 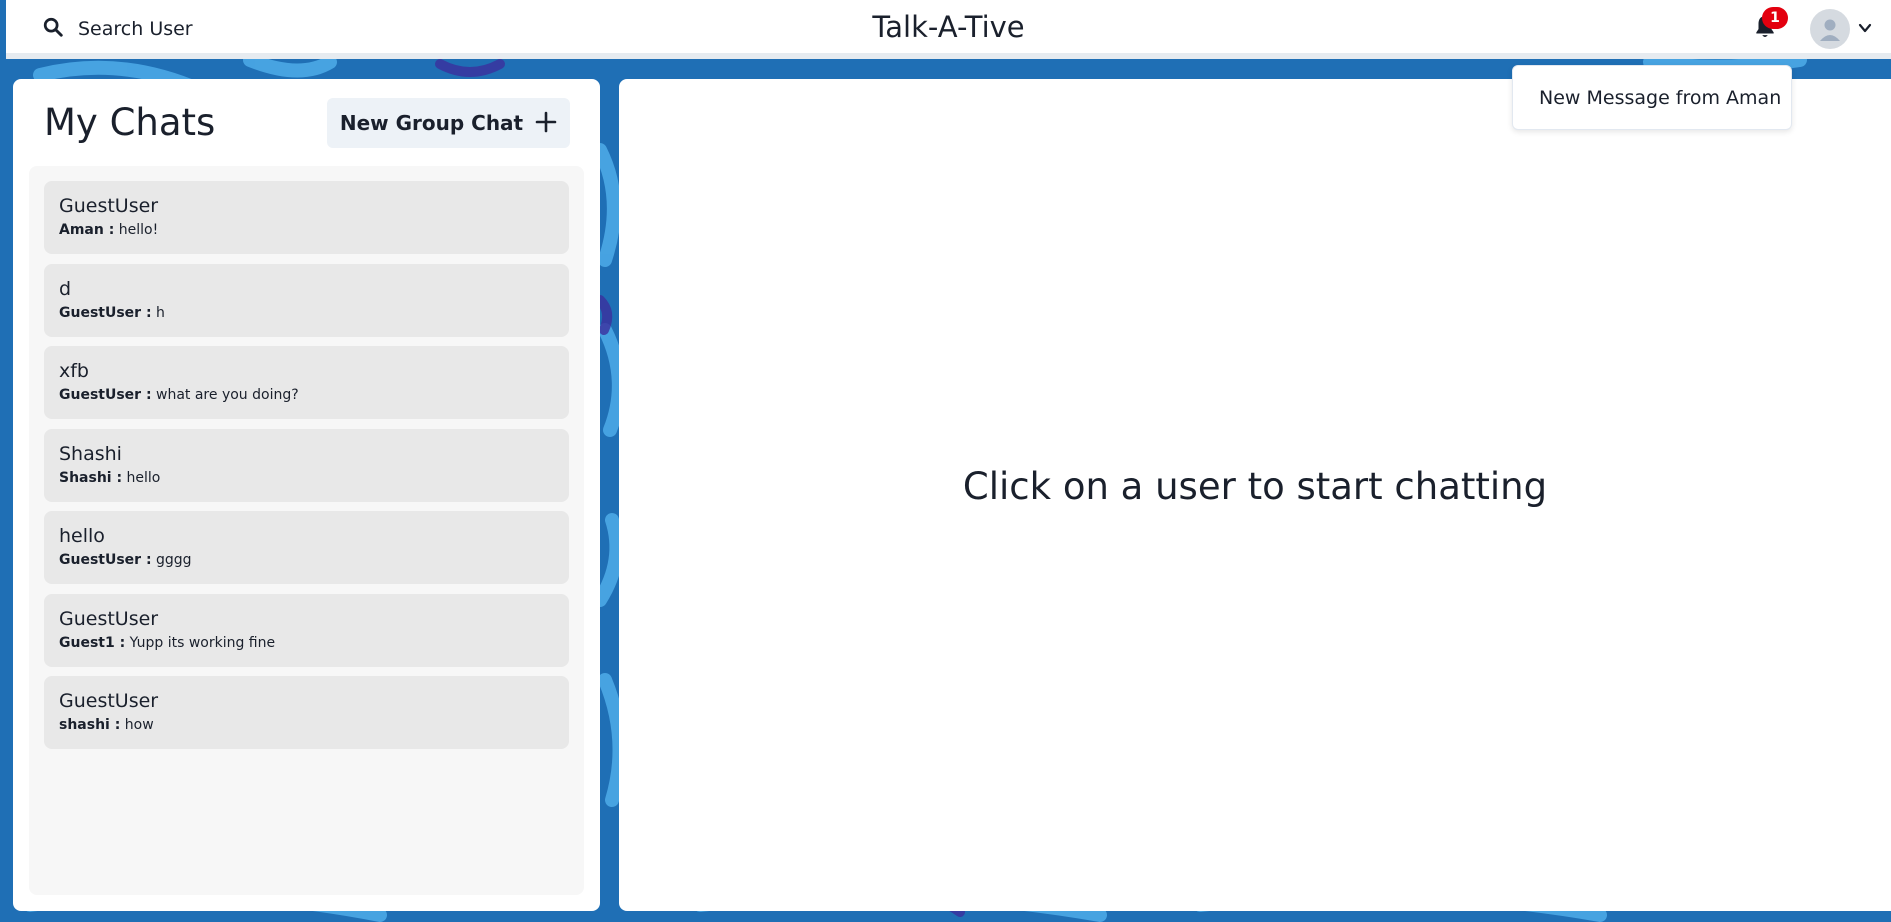 What do you see at coordinates (306, 395) in the screenshot?
I see `chat-latest-message: GuestUser : what are you doing?` at bounding box center [306, 395].